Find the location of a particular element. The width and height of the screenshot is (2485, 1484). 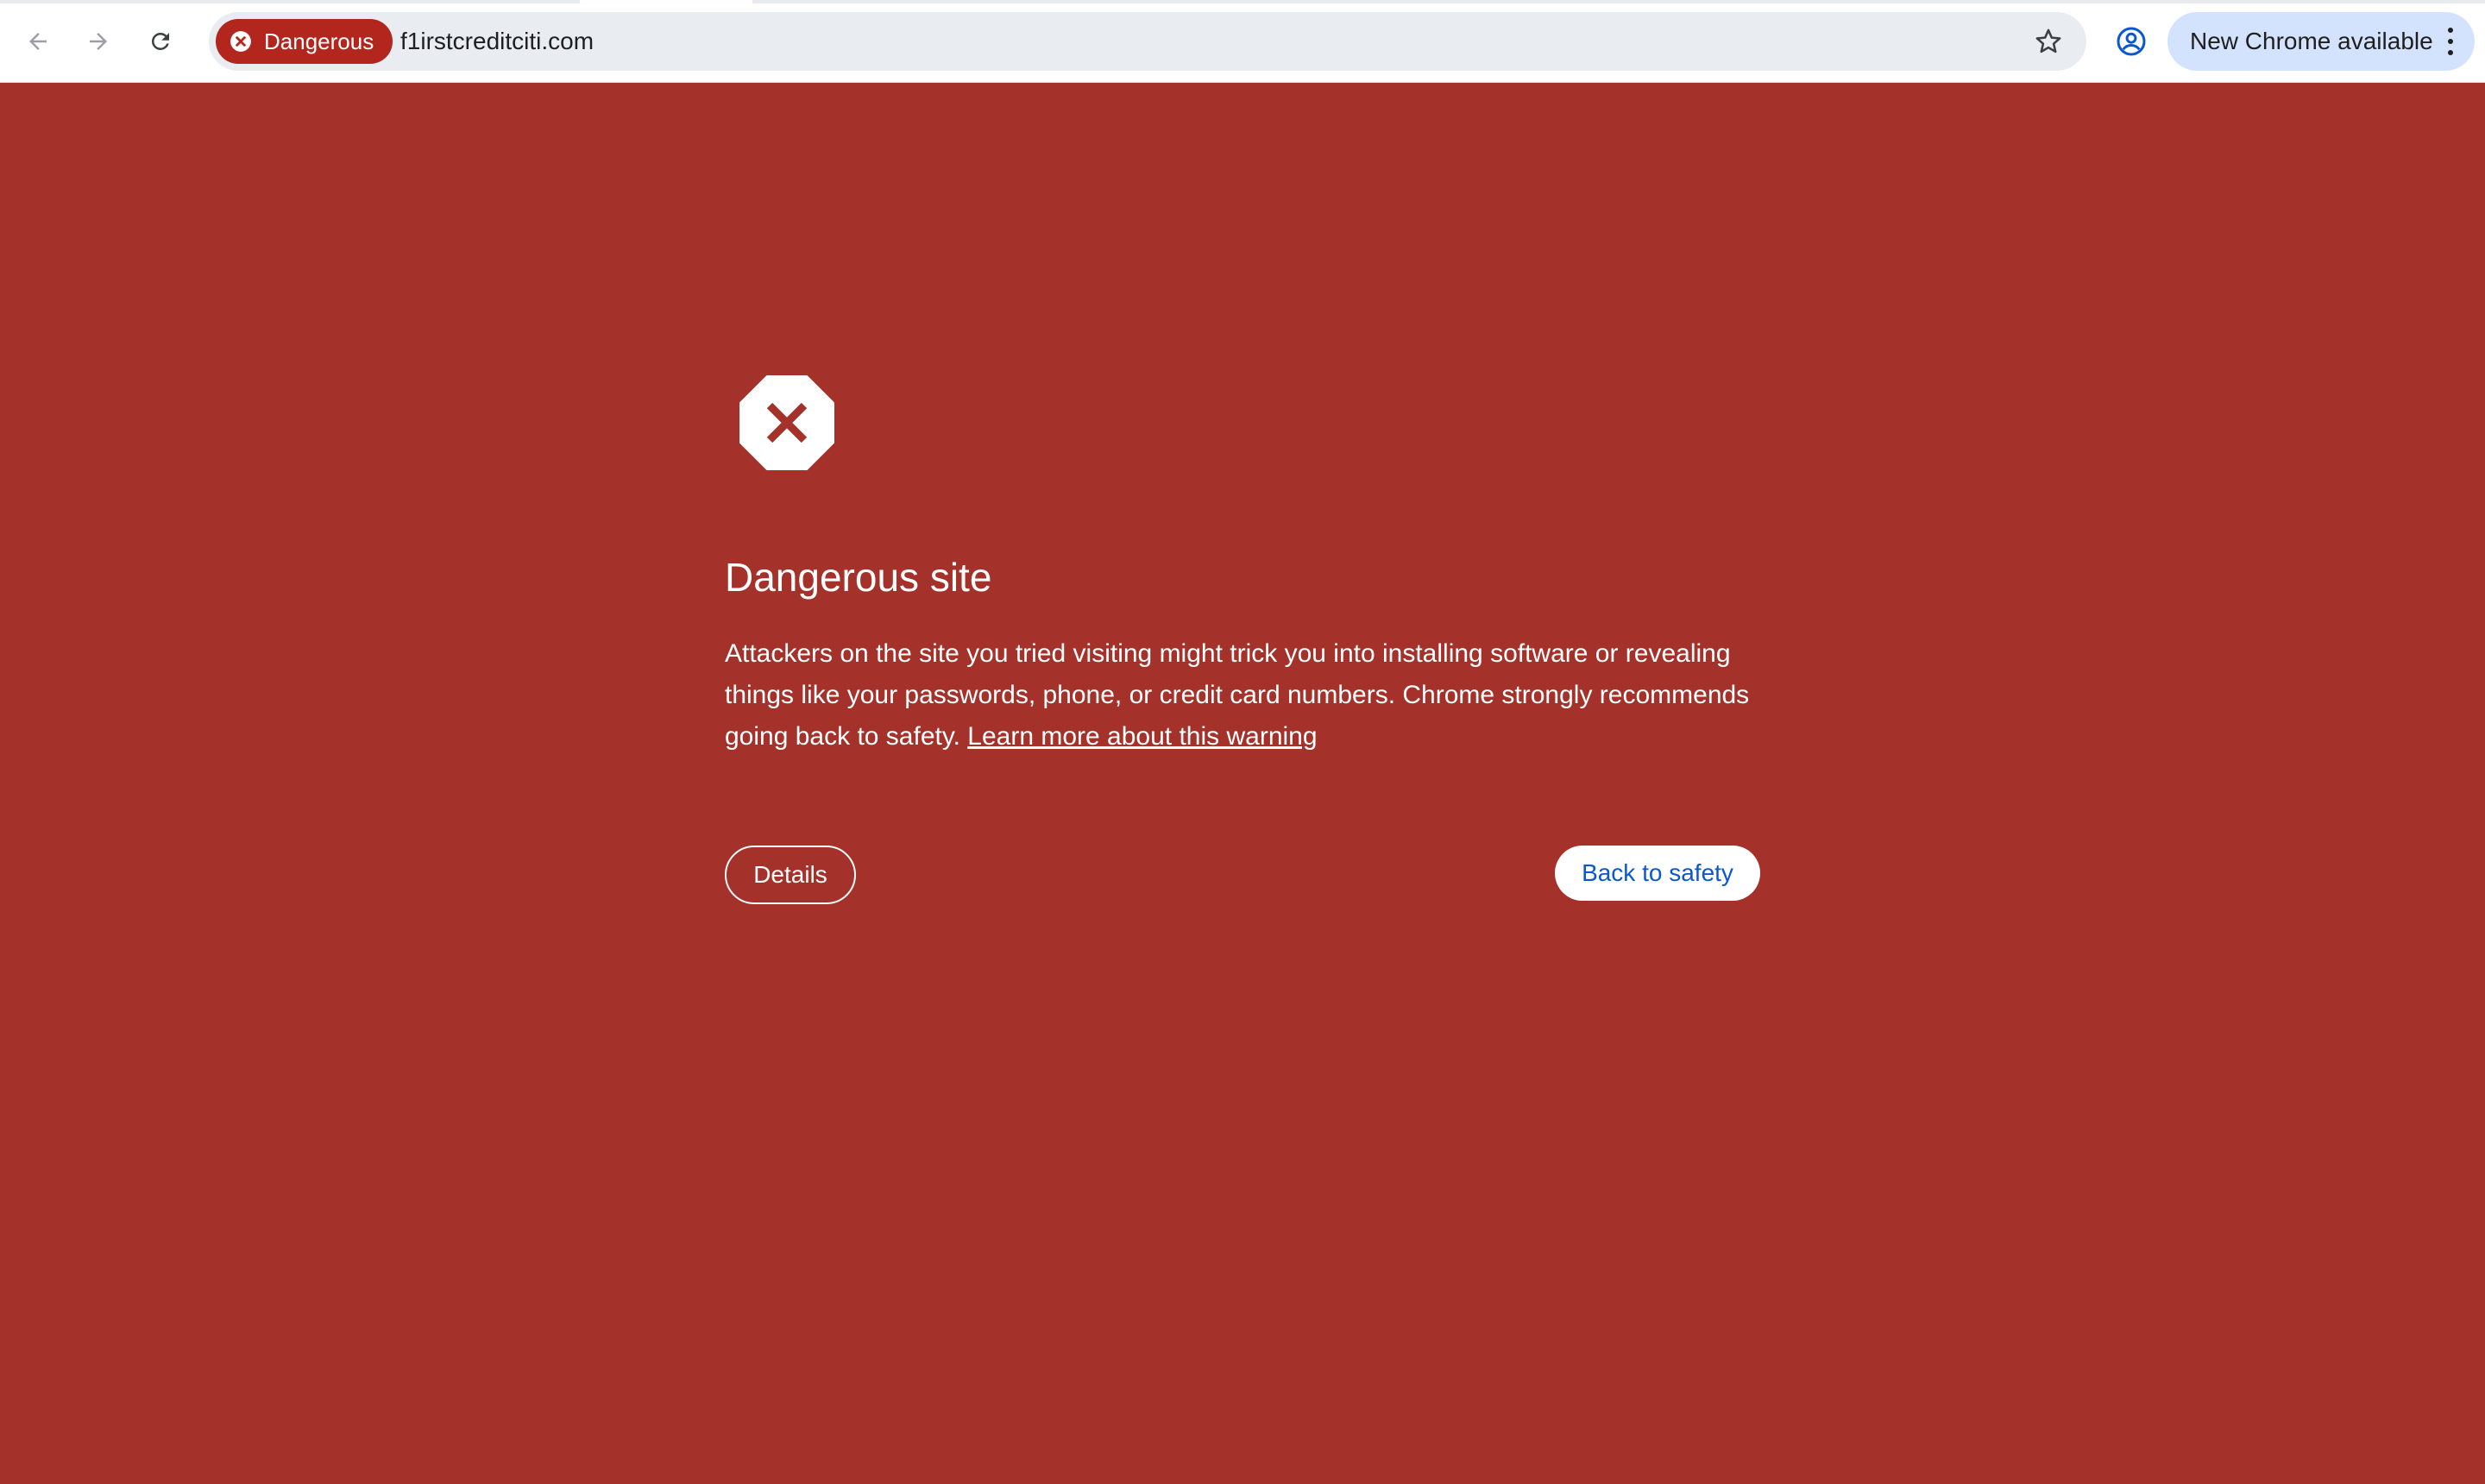

update-chrome-label: New Chrome available is located at coordinates (2311, 41).